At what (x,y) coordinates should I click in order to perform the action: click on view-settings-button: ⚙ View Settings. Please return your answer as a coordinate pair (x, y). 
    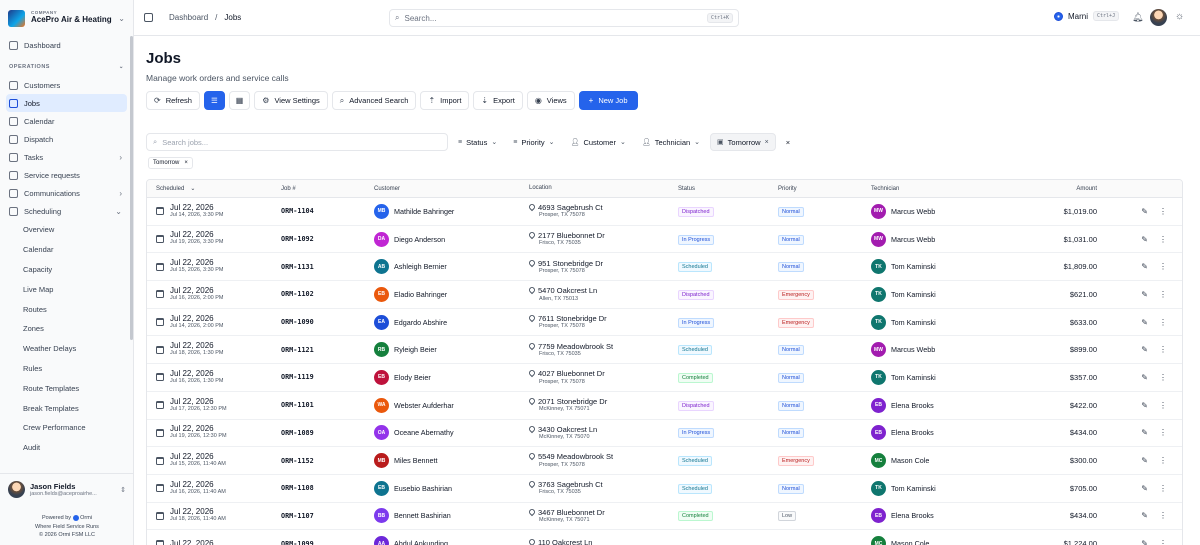
    Looking at the image, I should click on (291, 100).